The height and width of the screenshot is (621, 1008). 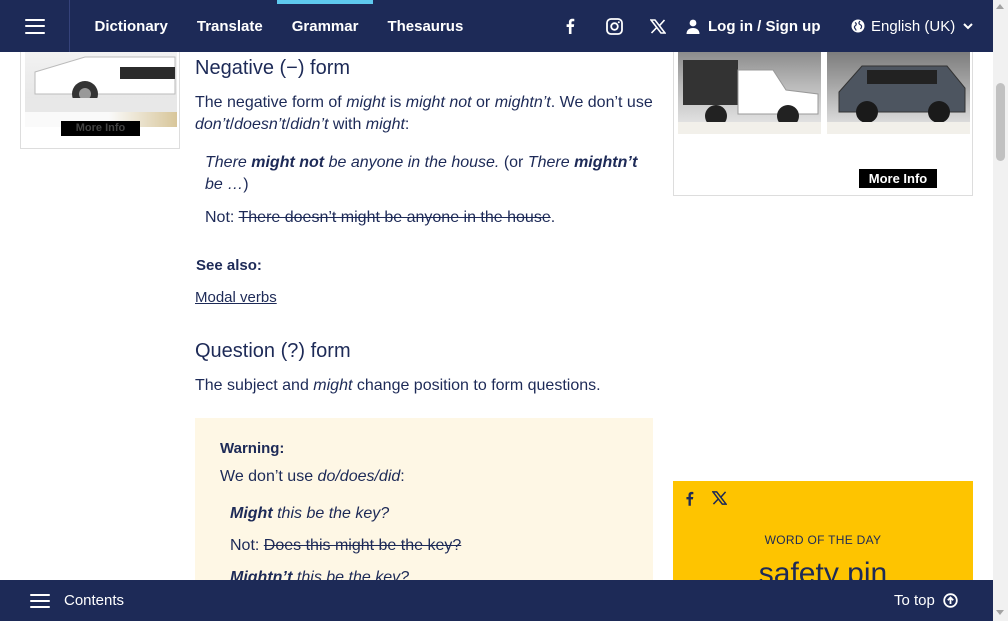 What do you see at coordinates (1000, 310) in the screenshot?
I see `page-scrollbar` at bounding box center [1000, 310].